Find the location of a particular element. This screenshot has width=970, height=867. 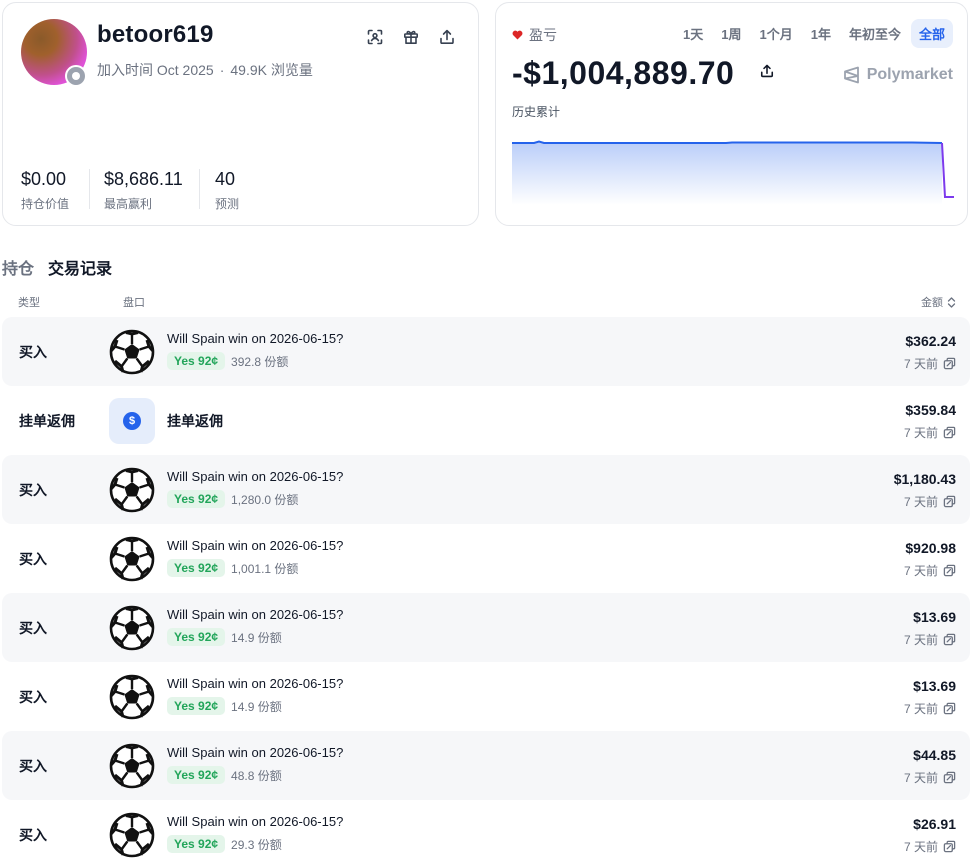

activity-tabs: 持仓 交易记录 is located at coordinates (57, 267).